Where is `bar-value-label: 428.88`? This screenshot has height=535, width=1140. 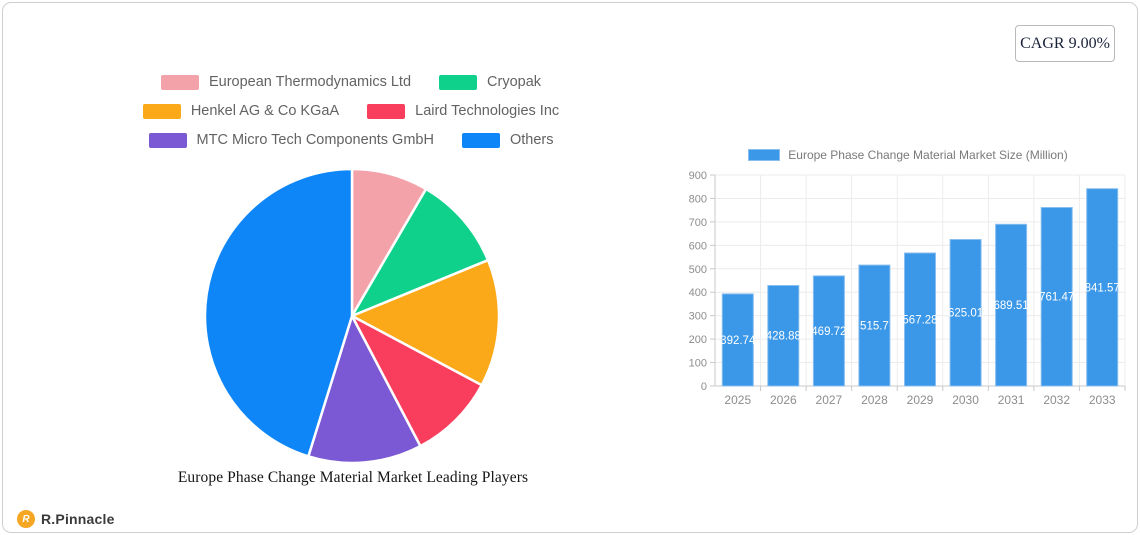
bar-value-label: 428.88 is located at coordinates (783, 337).